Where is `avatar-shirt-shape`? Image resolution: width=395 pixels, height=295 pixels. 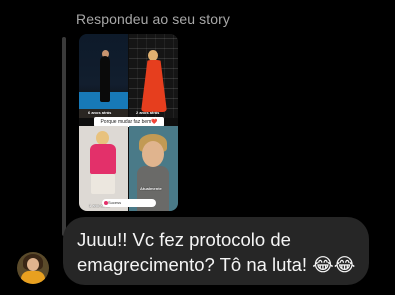
avatar-shirt-shape is located at coordinates (33, 277).